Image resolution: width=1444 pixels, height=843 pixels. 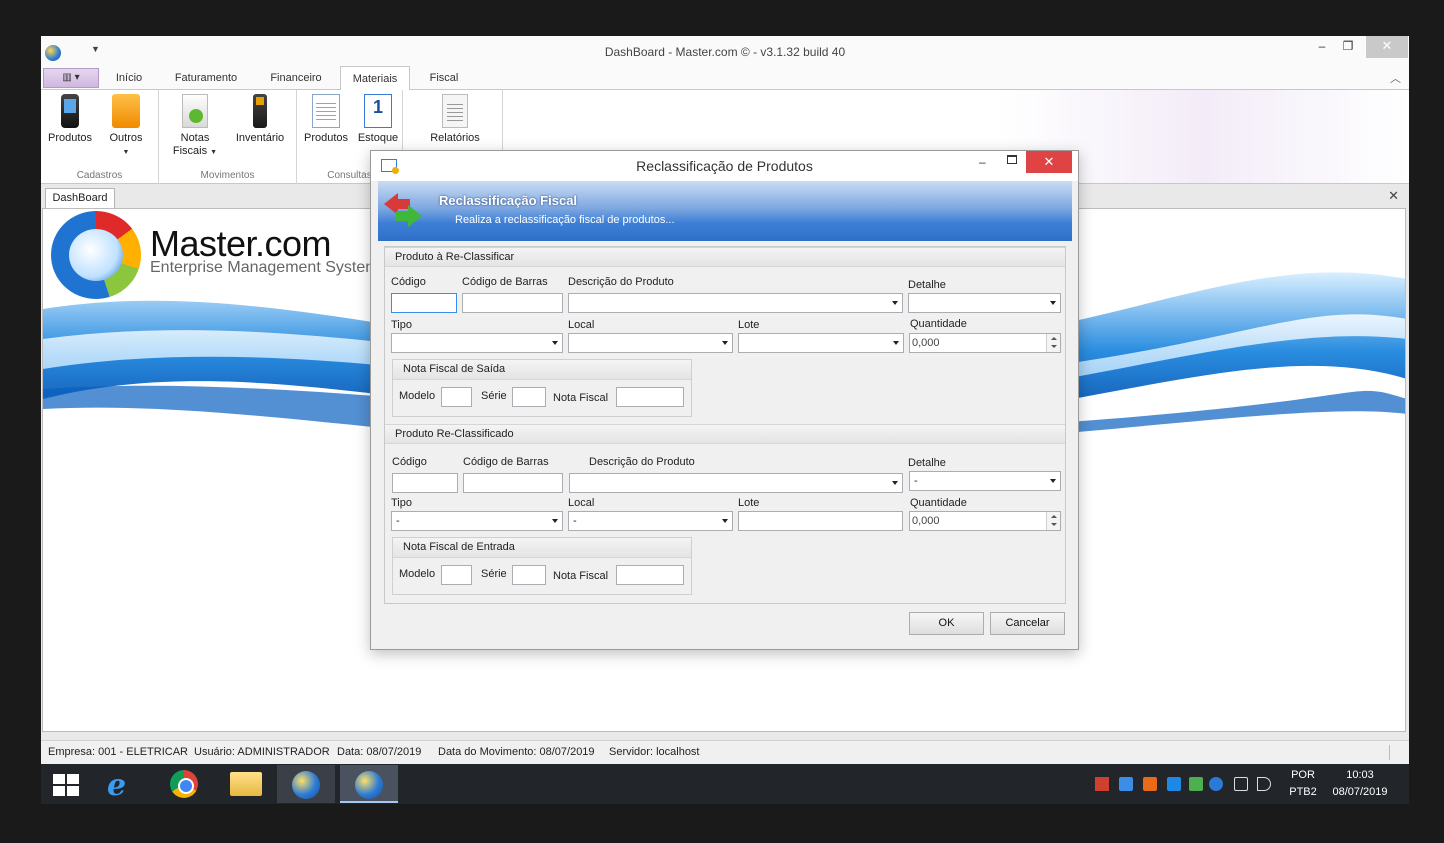 What do you see at coordinates (1360, 784) in the screenshot?
I see `clock: 10:03 08/07/2019` at bounding box center [1360, 784].